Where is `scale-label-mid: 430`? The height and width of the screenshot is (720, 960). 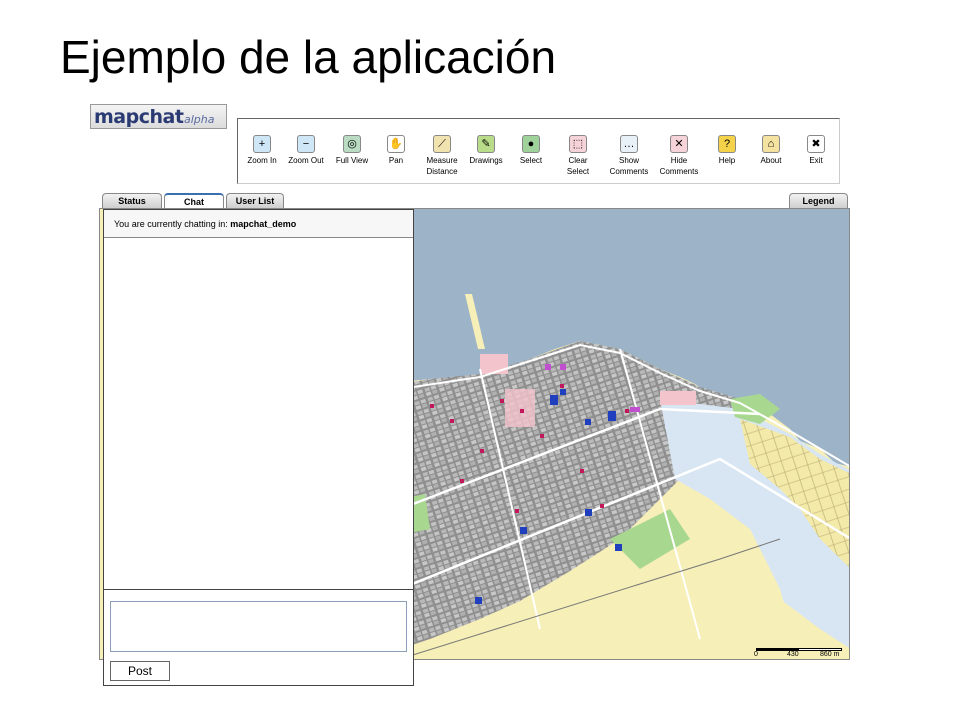 scale-label-mid: 430 is located at coordinates (793, 654).